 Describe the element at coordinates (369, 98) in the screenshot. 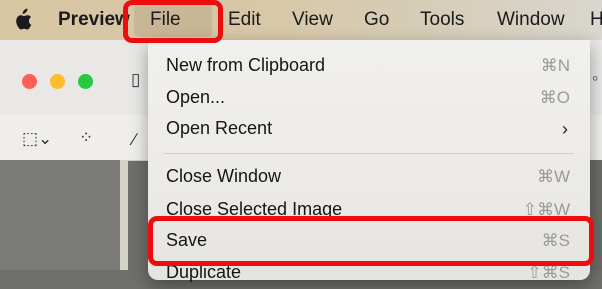

I see `menu-item-open: Open... ⌘O` at that location.